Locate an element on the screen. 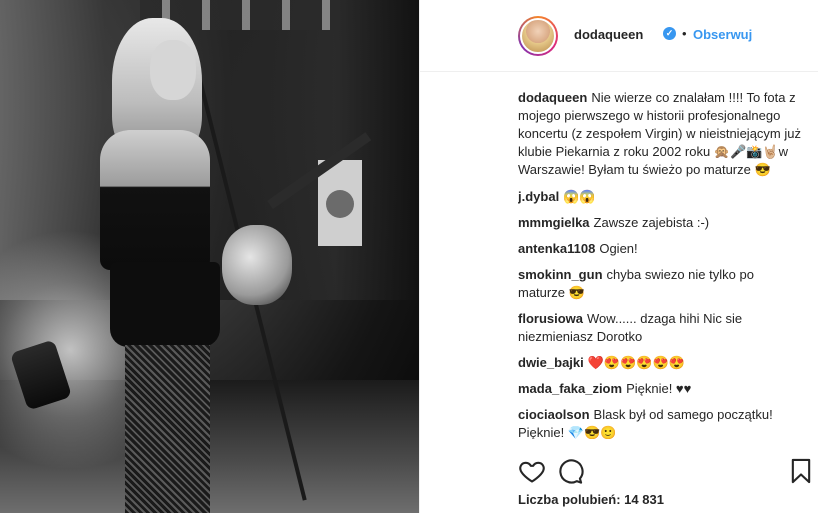  comment-username: ciociaolson is located at coordinates (554, 414).